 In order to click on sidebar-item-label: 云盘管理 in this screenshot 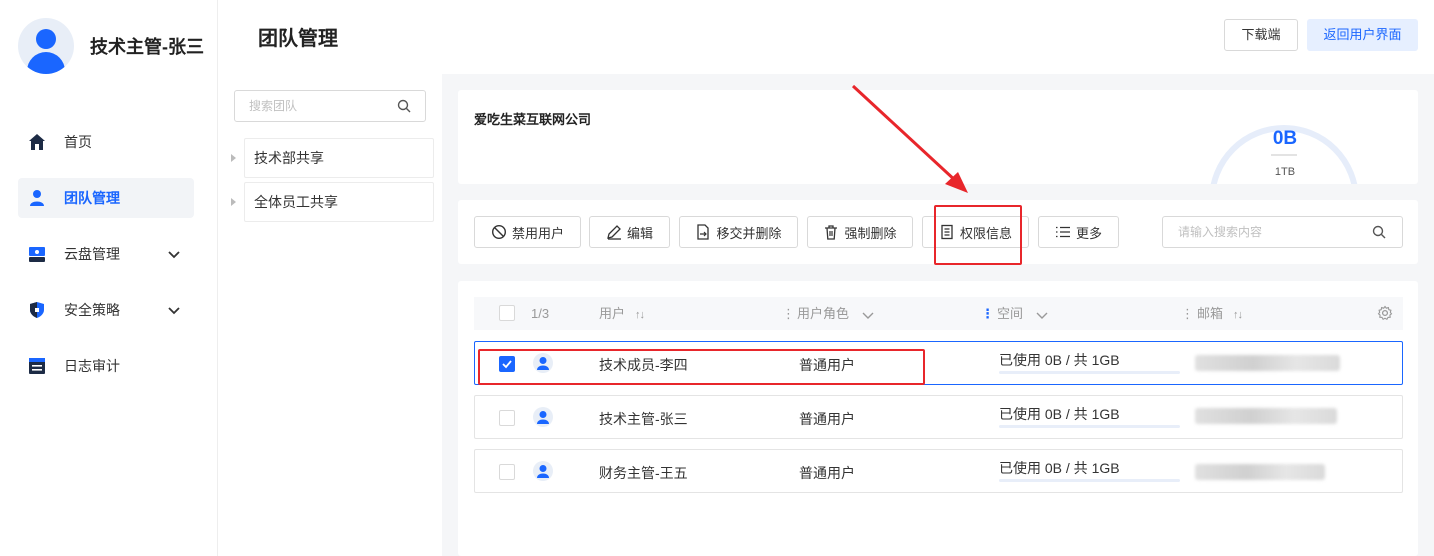, I will do `click(92, 254)`.